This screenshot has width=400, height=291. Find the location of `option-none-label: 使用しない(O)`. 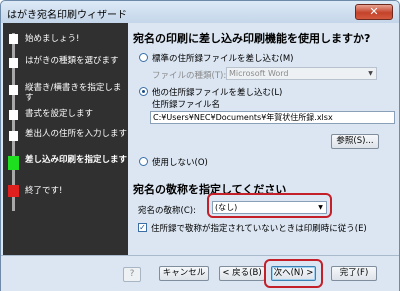

option-none-label: 使用しない(O) is located at coordinates (180, 163).